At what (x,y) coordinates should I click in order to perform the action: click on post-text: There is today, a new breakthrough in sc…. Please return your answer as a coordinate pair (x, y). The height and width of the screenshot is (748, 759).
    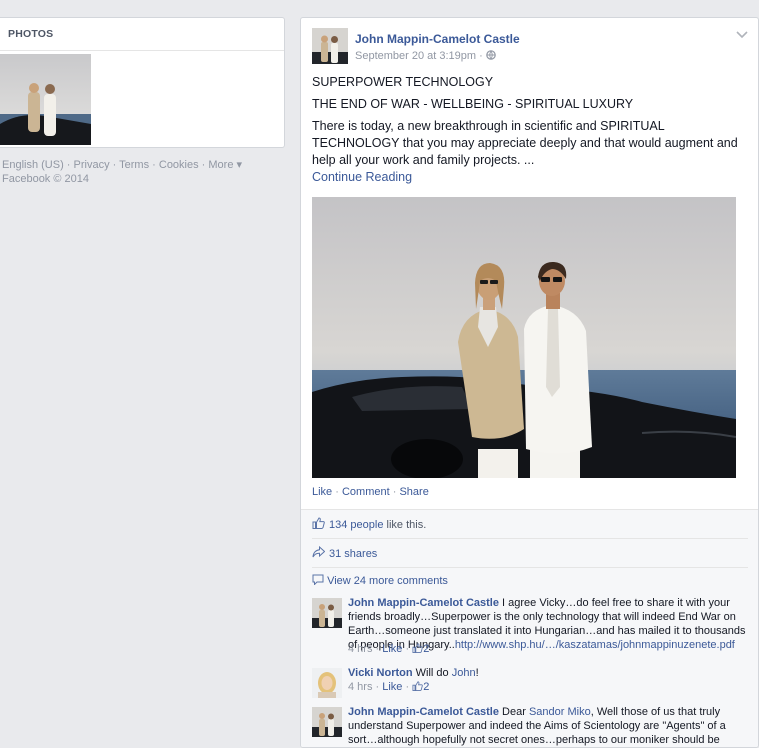
    Looking at the image, I should click on (530, 152).